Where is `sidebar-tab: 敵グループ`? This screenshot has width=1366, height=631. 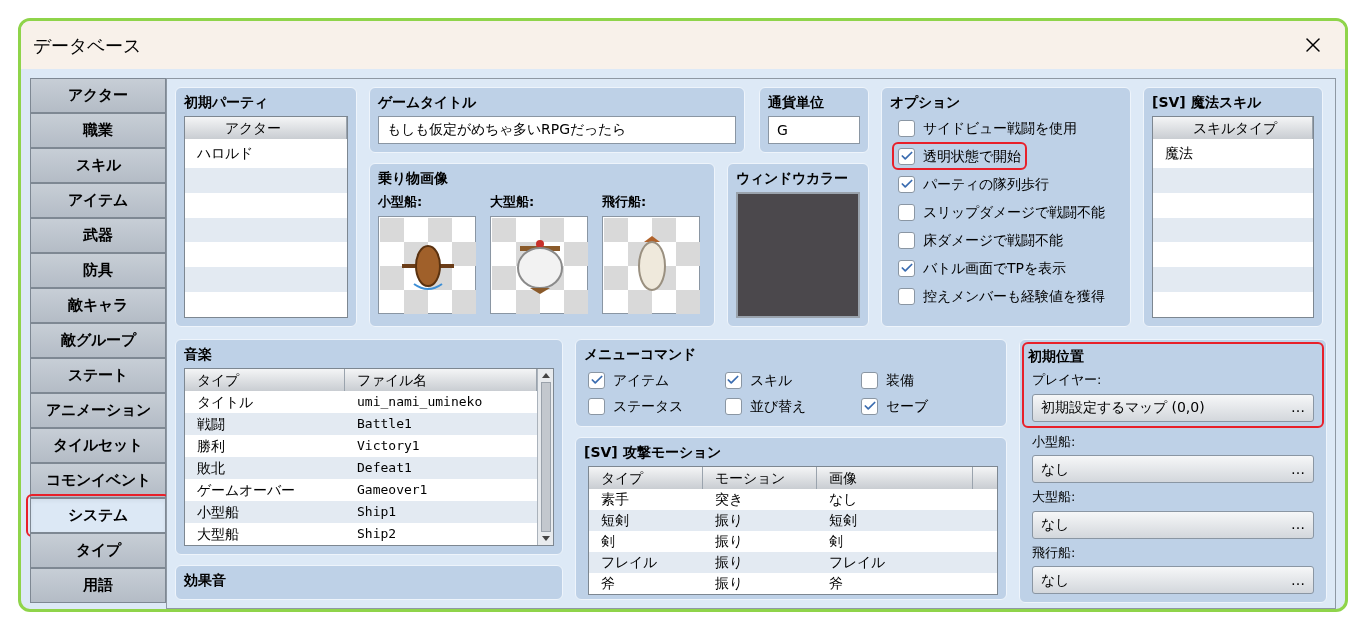 sidebar-tab: 敵グループ is located at coordinates (98, 340).